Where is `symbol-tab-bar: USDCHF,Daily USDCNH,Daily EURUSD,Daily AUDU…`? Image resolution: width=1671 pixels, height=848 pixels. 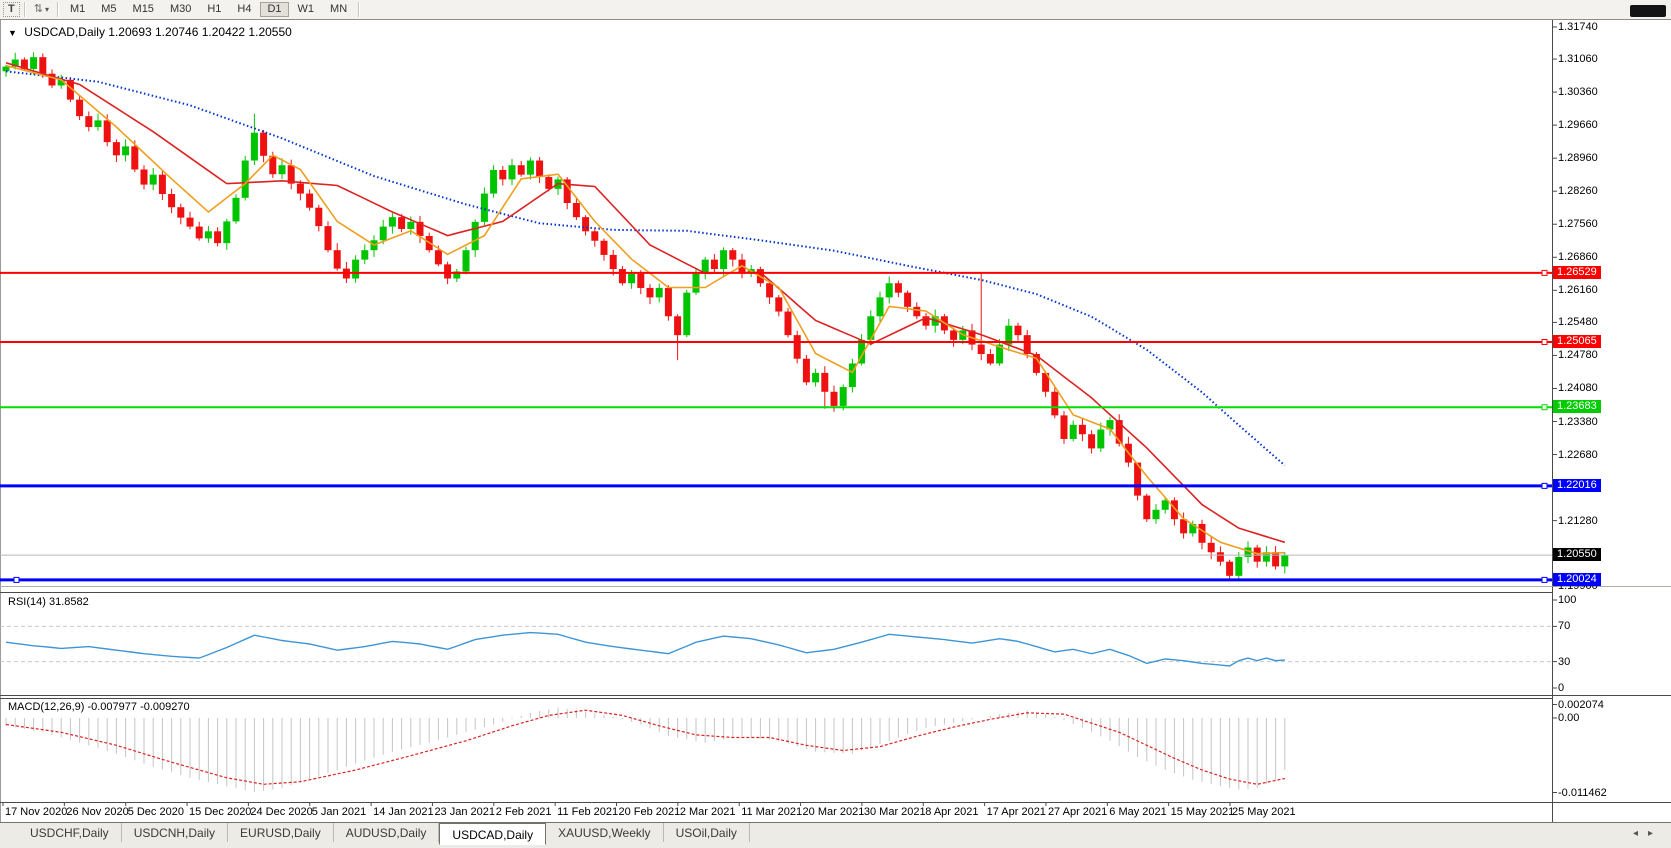 symbol-tab-bar: USDCHF,Daily USDCNH,Daily EURUSD,Daily AUDU… is located at coordinates (835, 835).